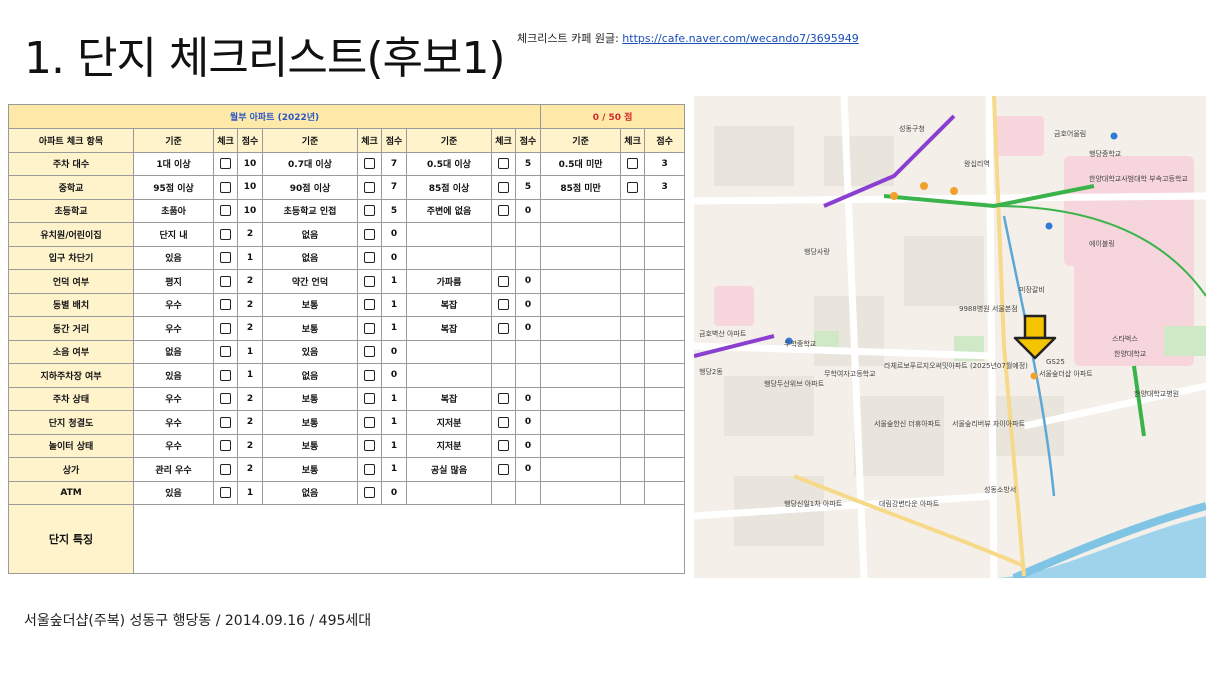  I want to click on criterion-cell: 우수, so click(173, 304).